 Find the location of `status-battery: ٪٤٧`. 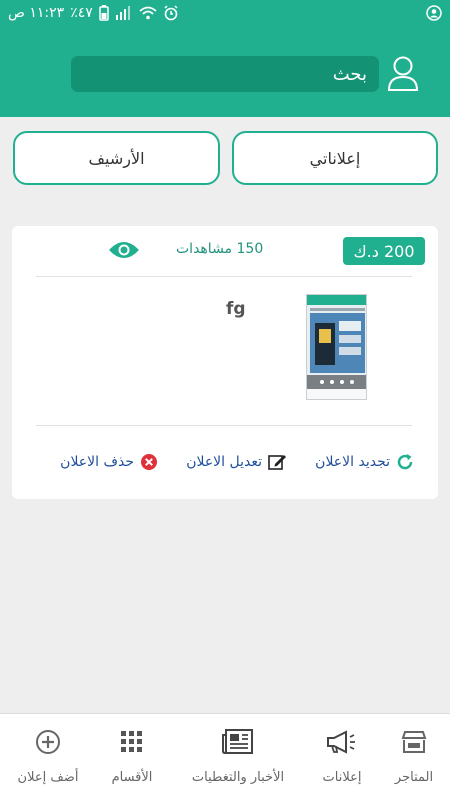

status-battery: ٪٤٧ is located at coordinates (81, 13).